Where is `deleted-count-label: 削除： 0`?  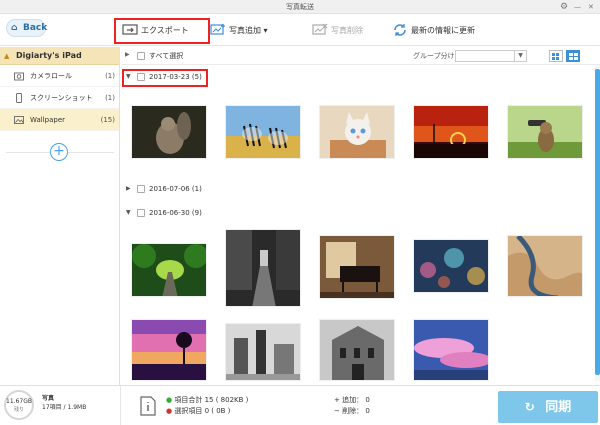 deleted-count-label: 削除： 0 is located at coordinates (356, 411).